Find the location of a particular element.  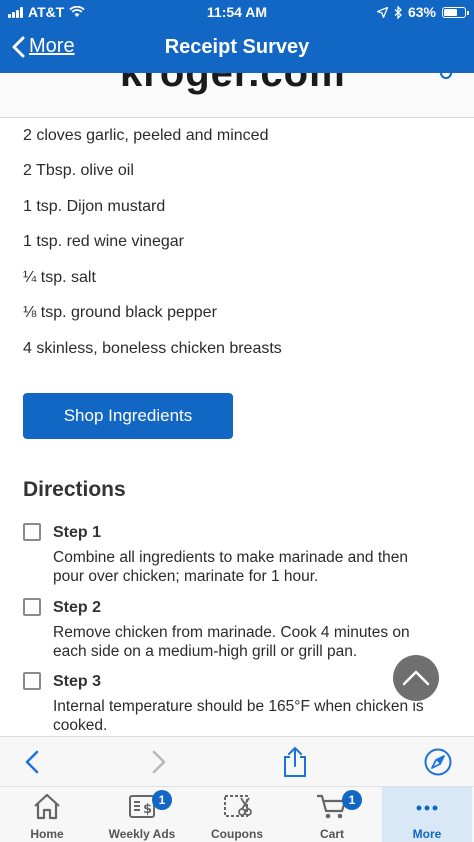

battery-icon is located at coordinates (455, 12).